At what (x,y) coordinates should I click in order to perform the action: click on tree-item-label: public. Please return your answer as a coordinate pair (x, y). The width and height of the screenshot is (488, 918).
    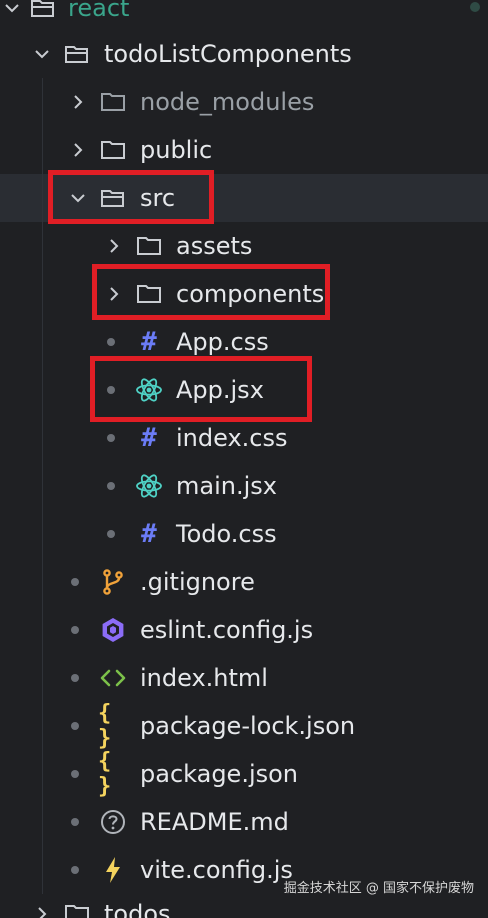
    Looking at the image, I should click on (176, 150).